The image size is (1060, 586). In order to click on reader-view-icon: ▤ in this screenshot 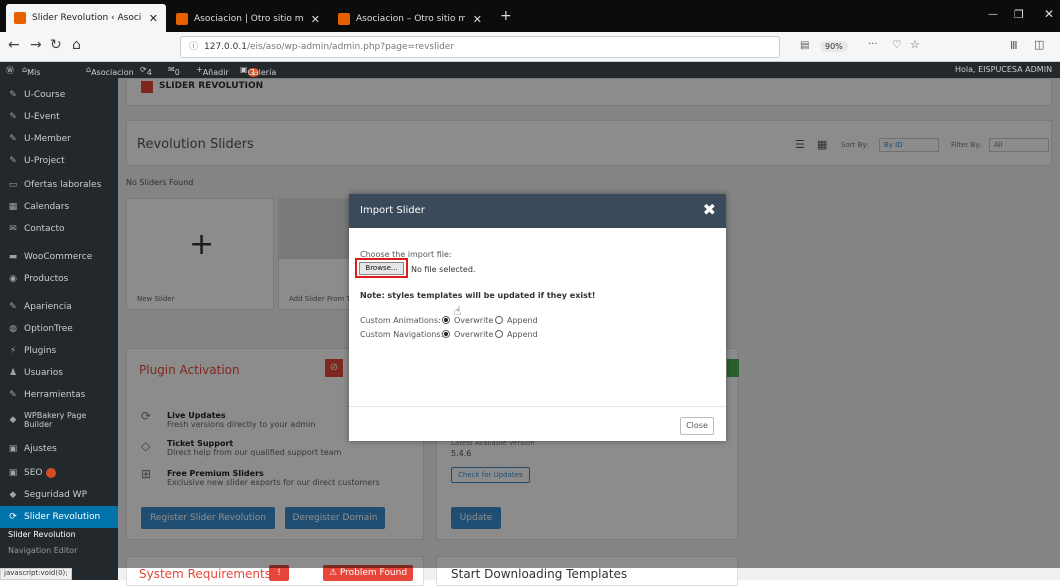, I will do `click(804, 45)`.